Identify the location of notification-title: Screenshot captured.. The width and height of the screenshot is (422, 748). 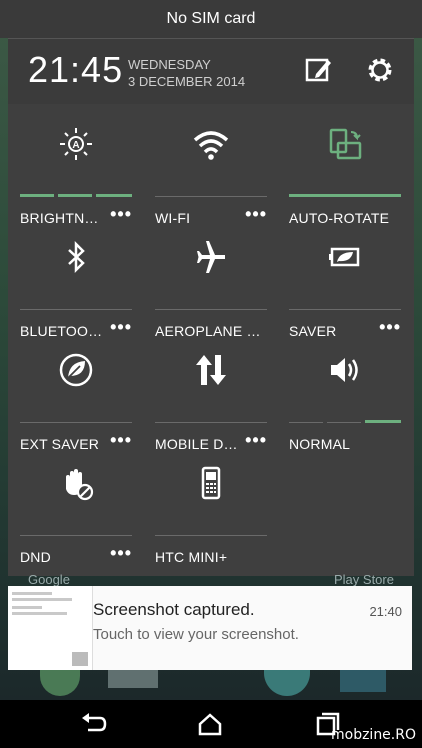
(174, 609).